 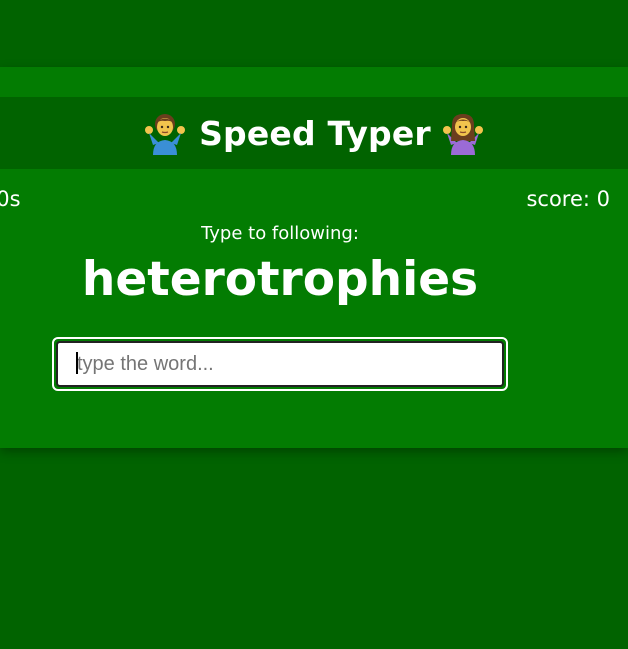 What do you see at coordinates (165, 133) in the screenshot?
I see `person-shrugging-icon` at bounding box center [165, 133].